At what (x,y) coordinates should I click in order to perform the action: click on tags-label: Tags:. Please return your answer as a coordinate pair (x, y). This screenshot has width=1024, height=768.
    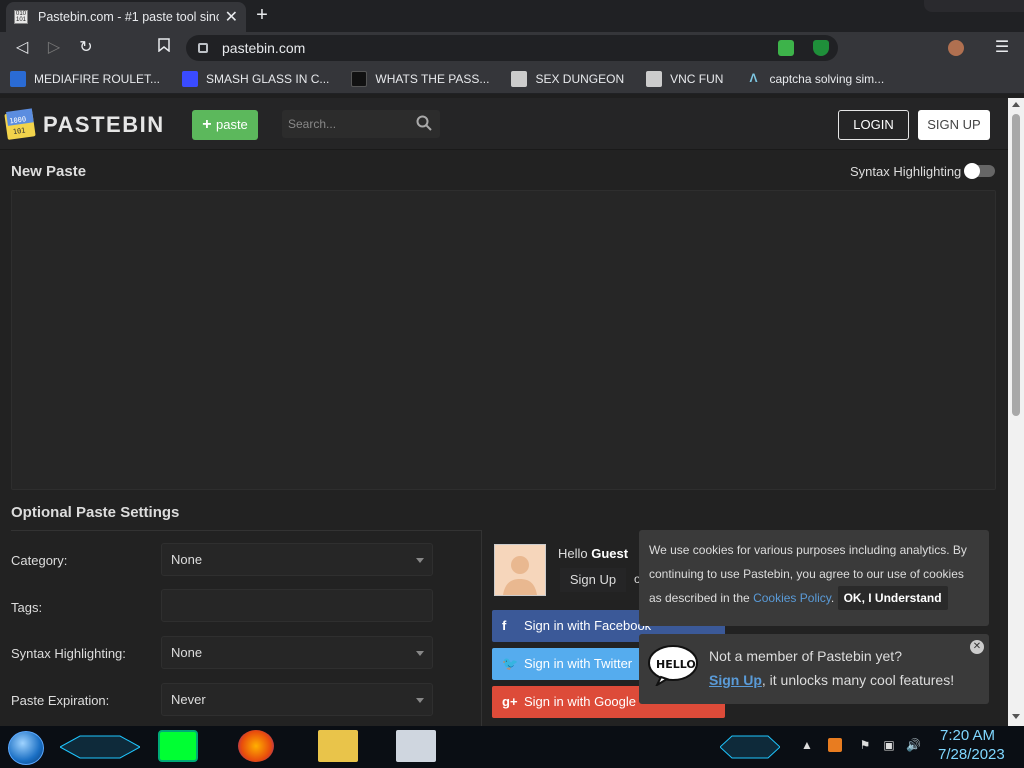
    Looking at the image, I should click on (27, 607).